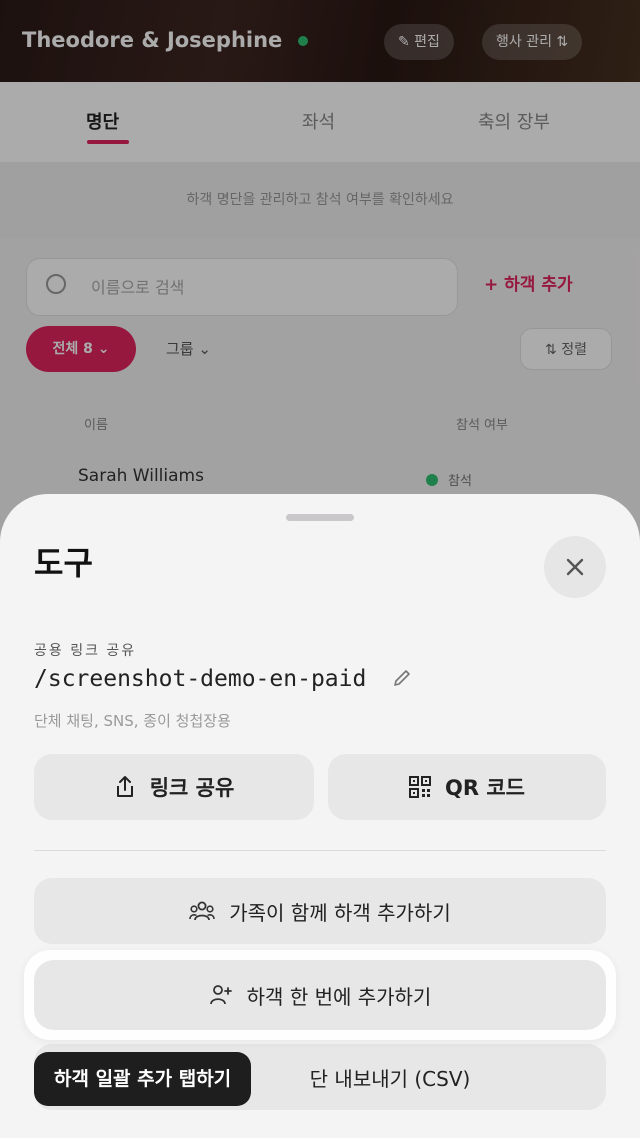  Describe the element at coordinates (132, 721) in the screenshot. I see `share-link-hint: 단체 채팅, SNS, 종이 청첩장용` at that location.